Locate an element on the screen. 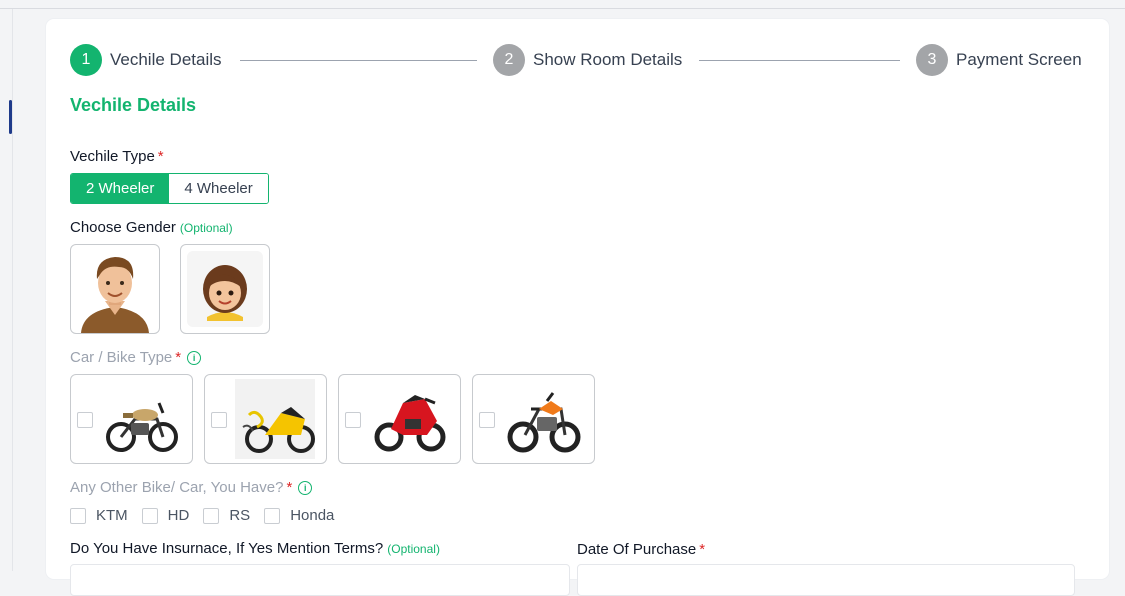 Image resolution: width=1125 pixels, height=596 pixels. bike-option-naked-street is located at coordinates (533, 419).